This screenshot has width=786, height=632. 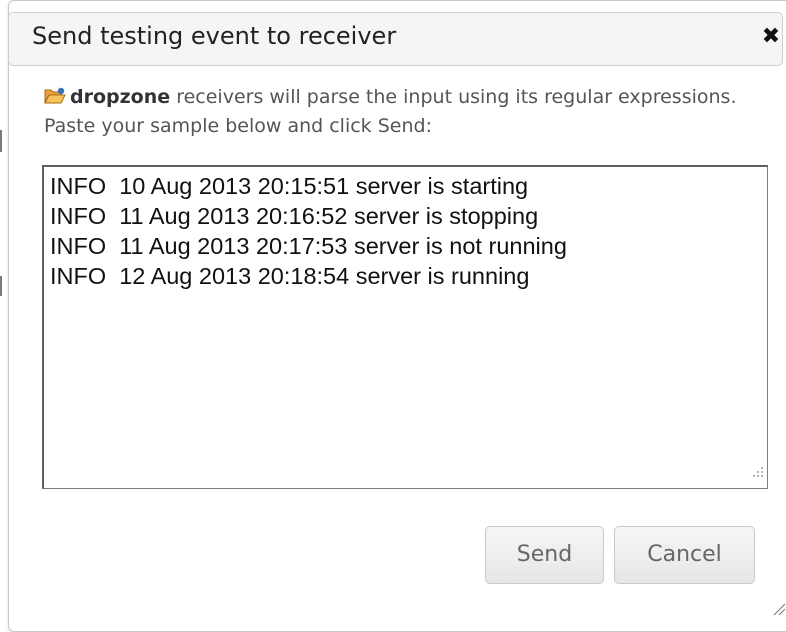 I want to click on folder-open-icon, so click(x=55, y=99).